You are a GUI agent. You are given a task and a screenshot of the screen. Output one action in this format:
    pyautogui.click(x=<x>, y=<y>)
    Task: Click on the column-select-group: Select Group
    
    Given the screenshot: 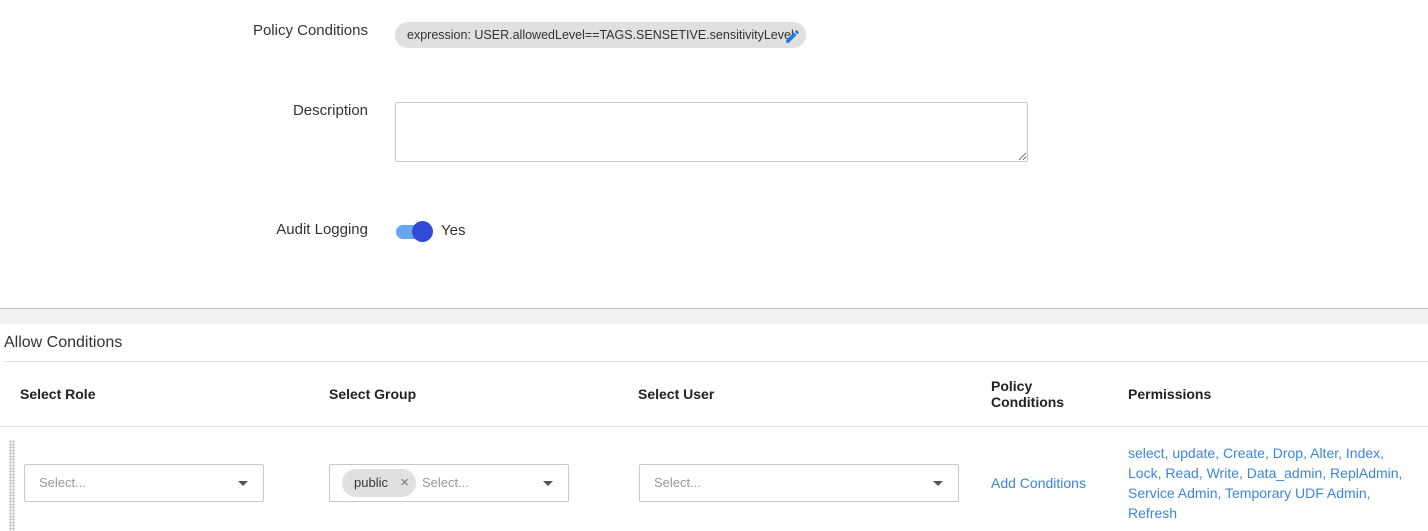 What is the action you would take?
    pyautogui.click(x=373, y=394)
    